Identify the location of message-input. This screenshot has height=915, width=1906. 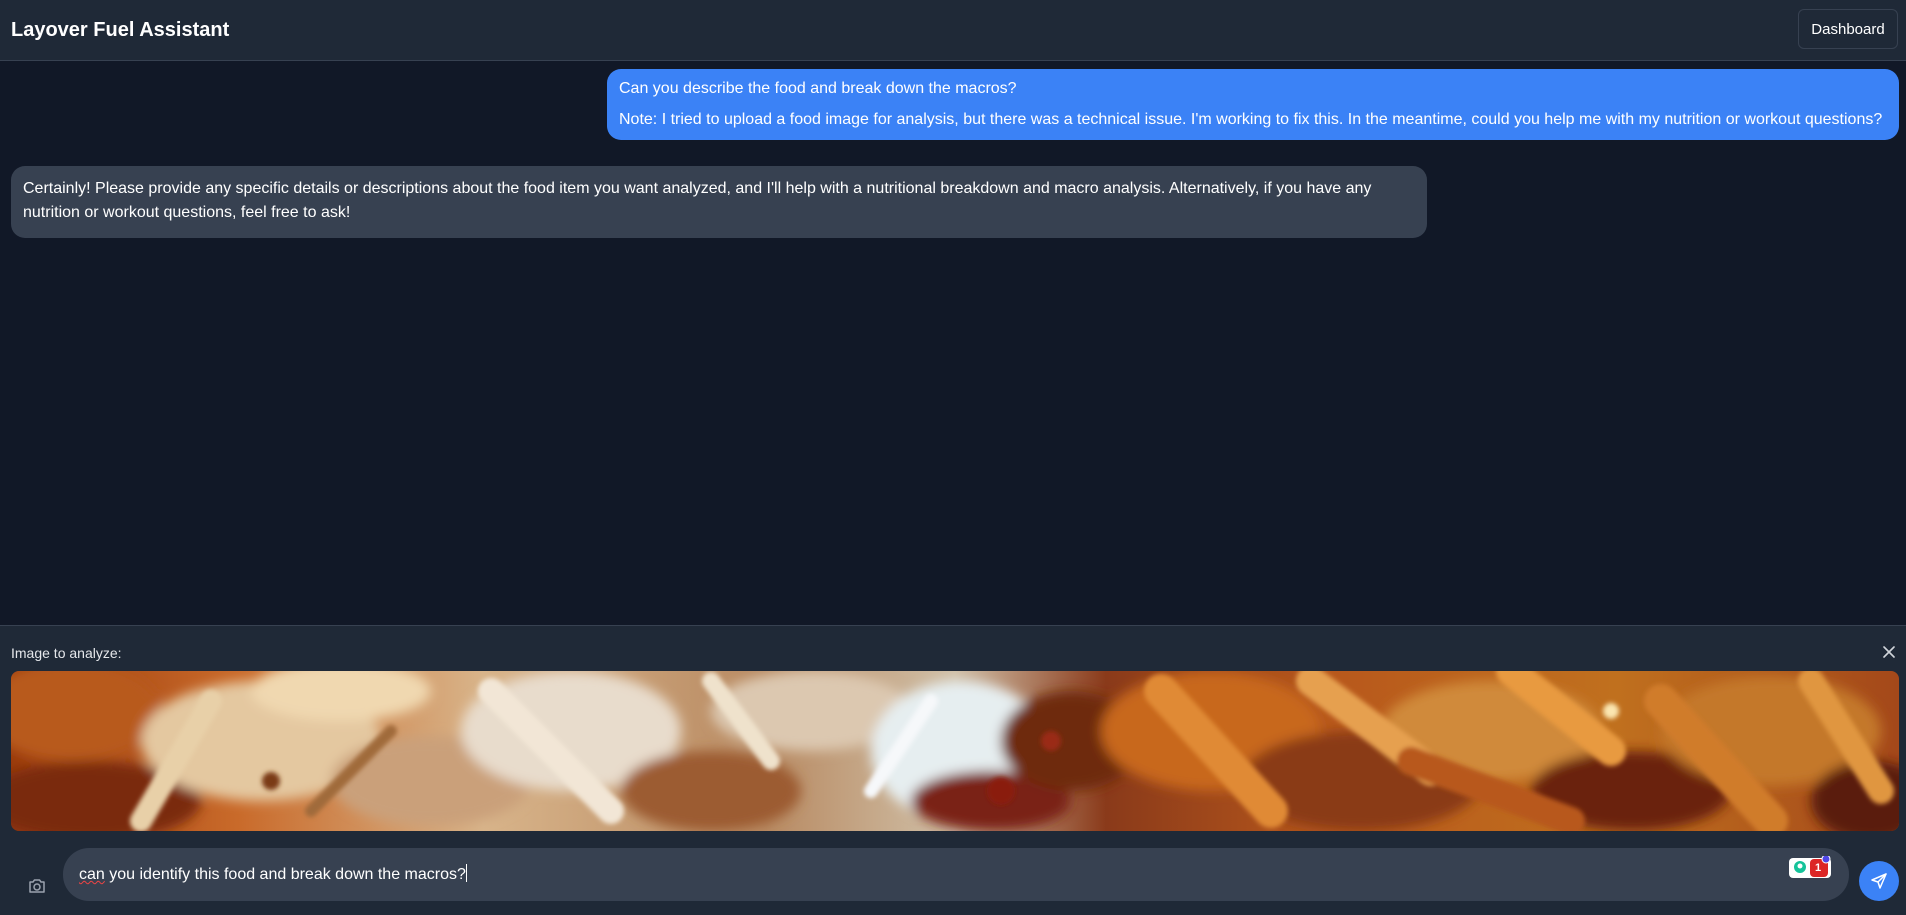
(928, 874).